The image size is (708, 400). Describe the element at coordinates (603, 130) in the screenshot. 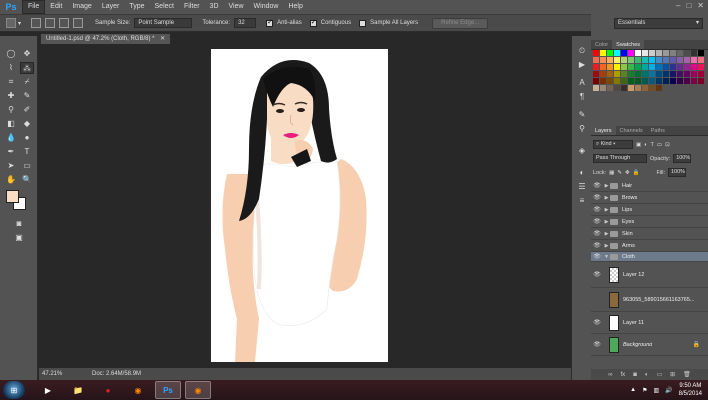

I see `tab-layers: Layers` at that location.